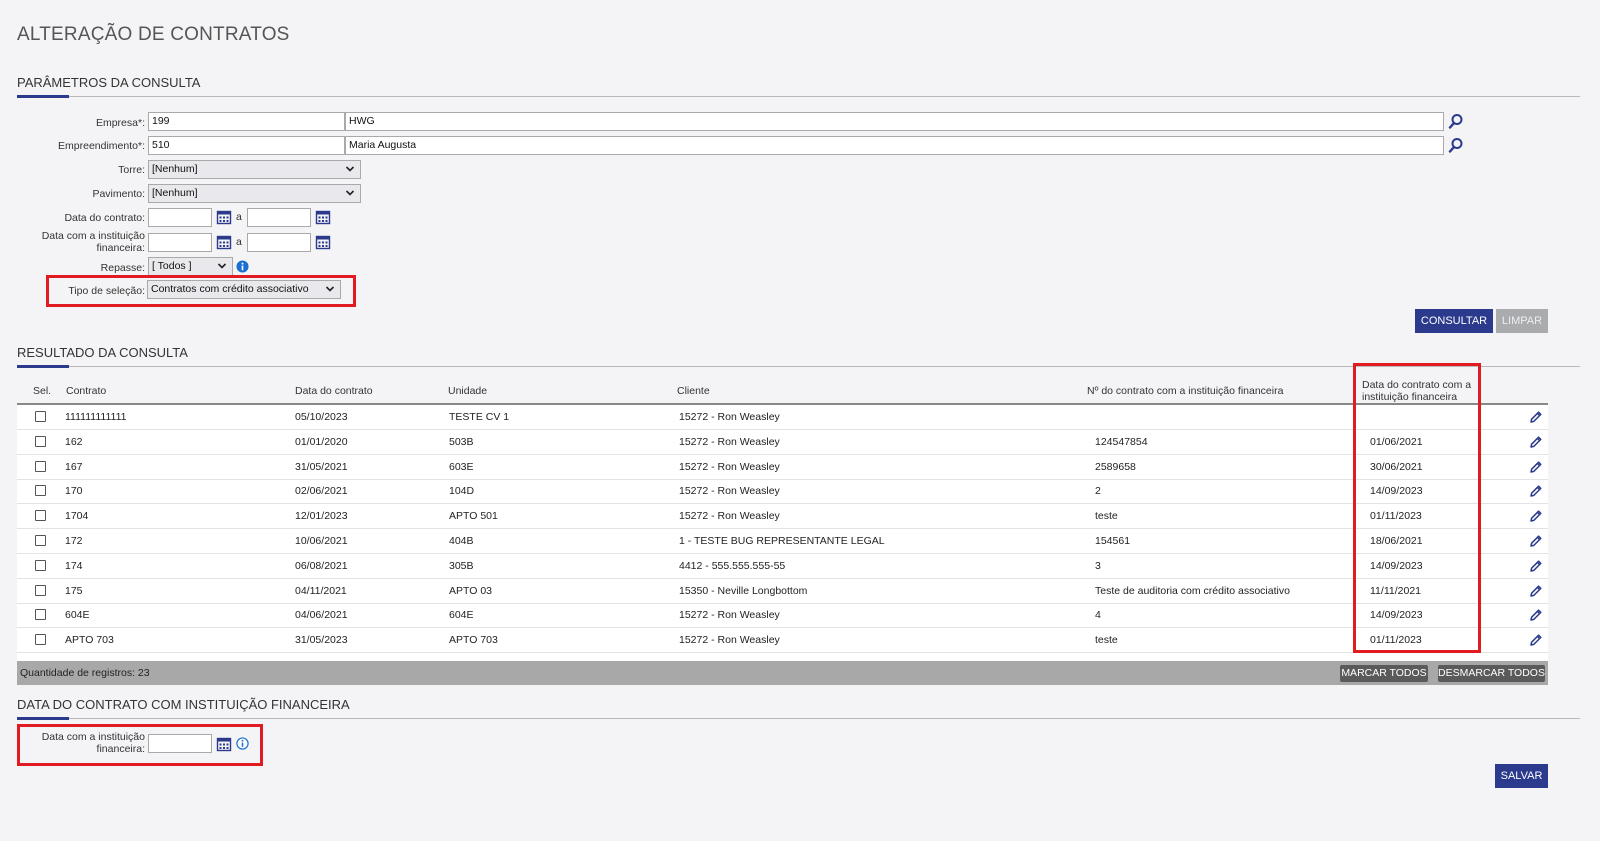 This screenshot has height=841, width=1600. I want to click on bottom-date-label-line1: Data com a instituição, so click(93, 737).